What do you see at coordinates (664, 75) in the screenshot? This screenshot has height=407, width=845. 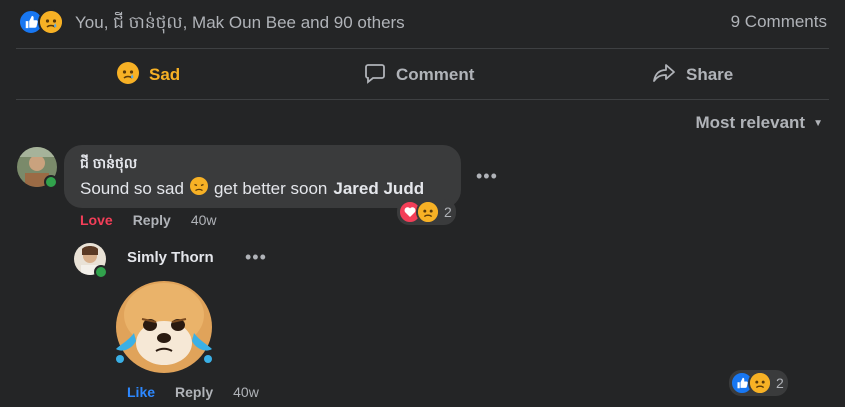 I see `share-icon` at bounding box center [664, 75].